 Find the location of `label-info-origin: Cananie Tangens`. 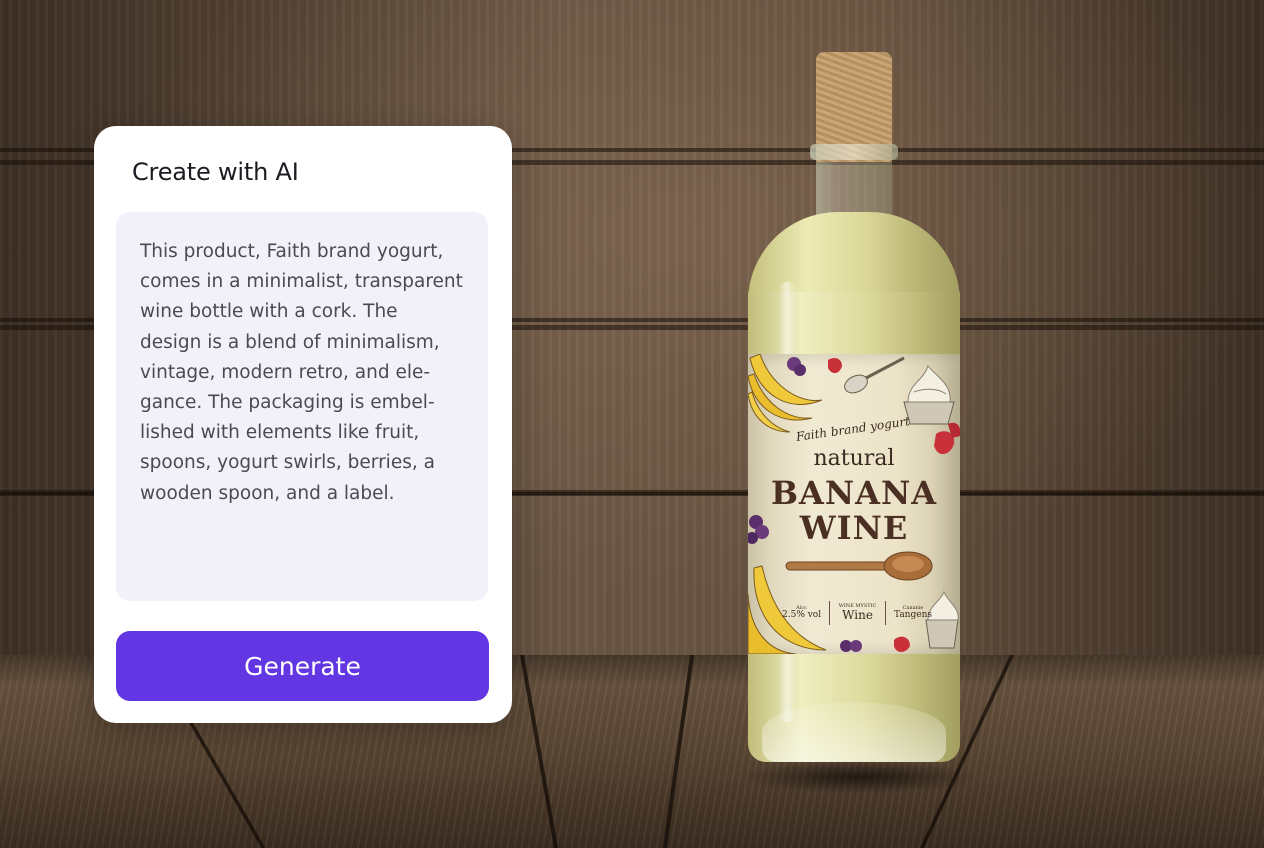

label-info-origin: Cananie Tangens is located at coordinates (913, 613).